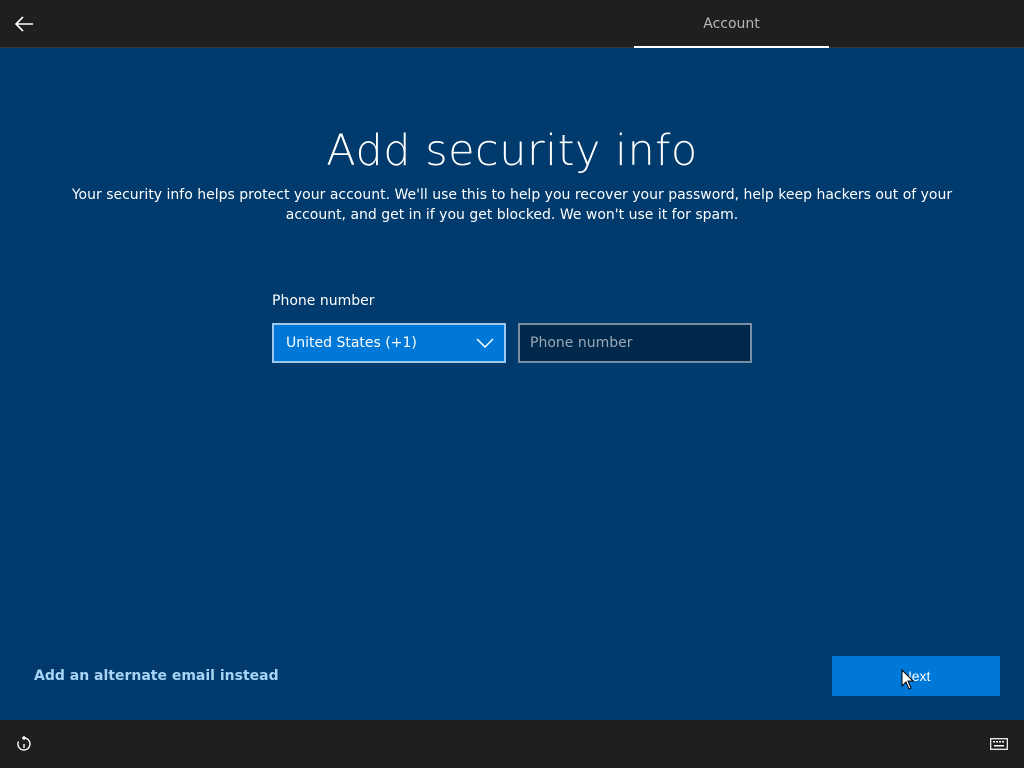 The width and height of the screenshot is (1024, 768). Describe the element at coordinates (351, 343) in the screenshot. I see `country-code-selected: United States (+1)` at that location.